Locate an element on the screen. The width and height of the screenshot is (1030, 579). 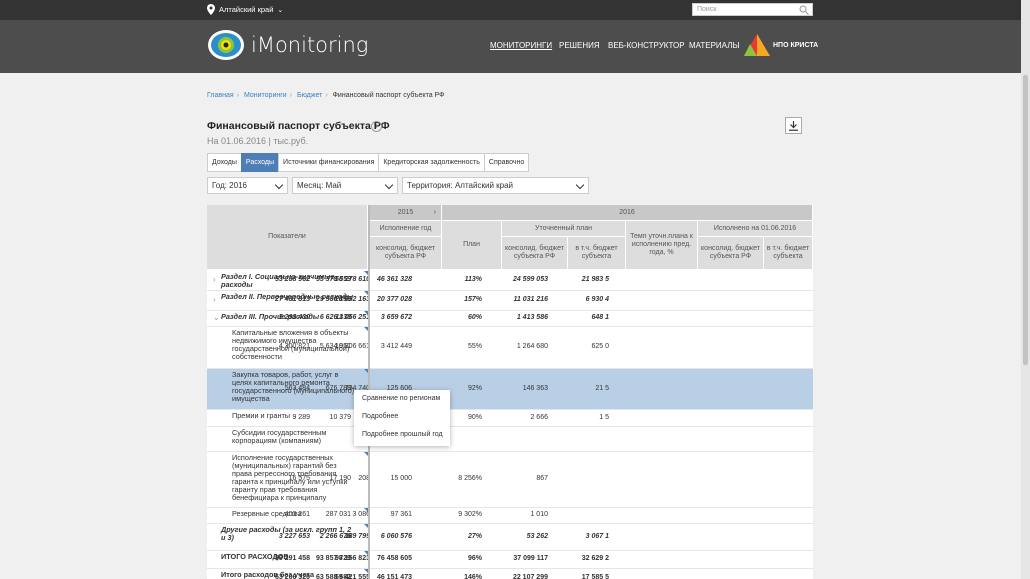
year-2015-label: 2015 is located at coordinates (405, 212).